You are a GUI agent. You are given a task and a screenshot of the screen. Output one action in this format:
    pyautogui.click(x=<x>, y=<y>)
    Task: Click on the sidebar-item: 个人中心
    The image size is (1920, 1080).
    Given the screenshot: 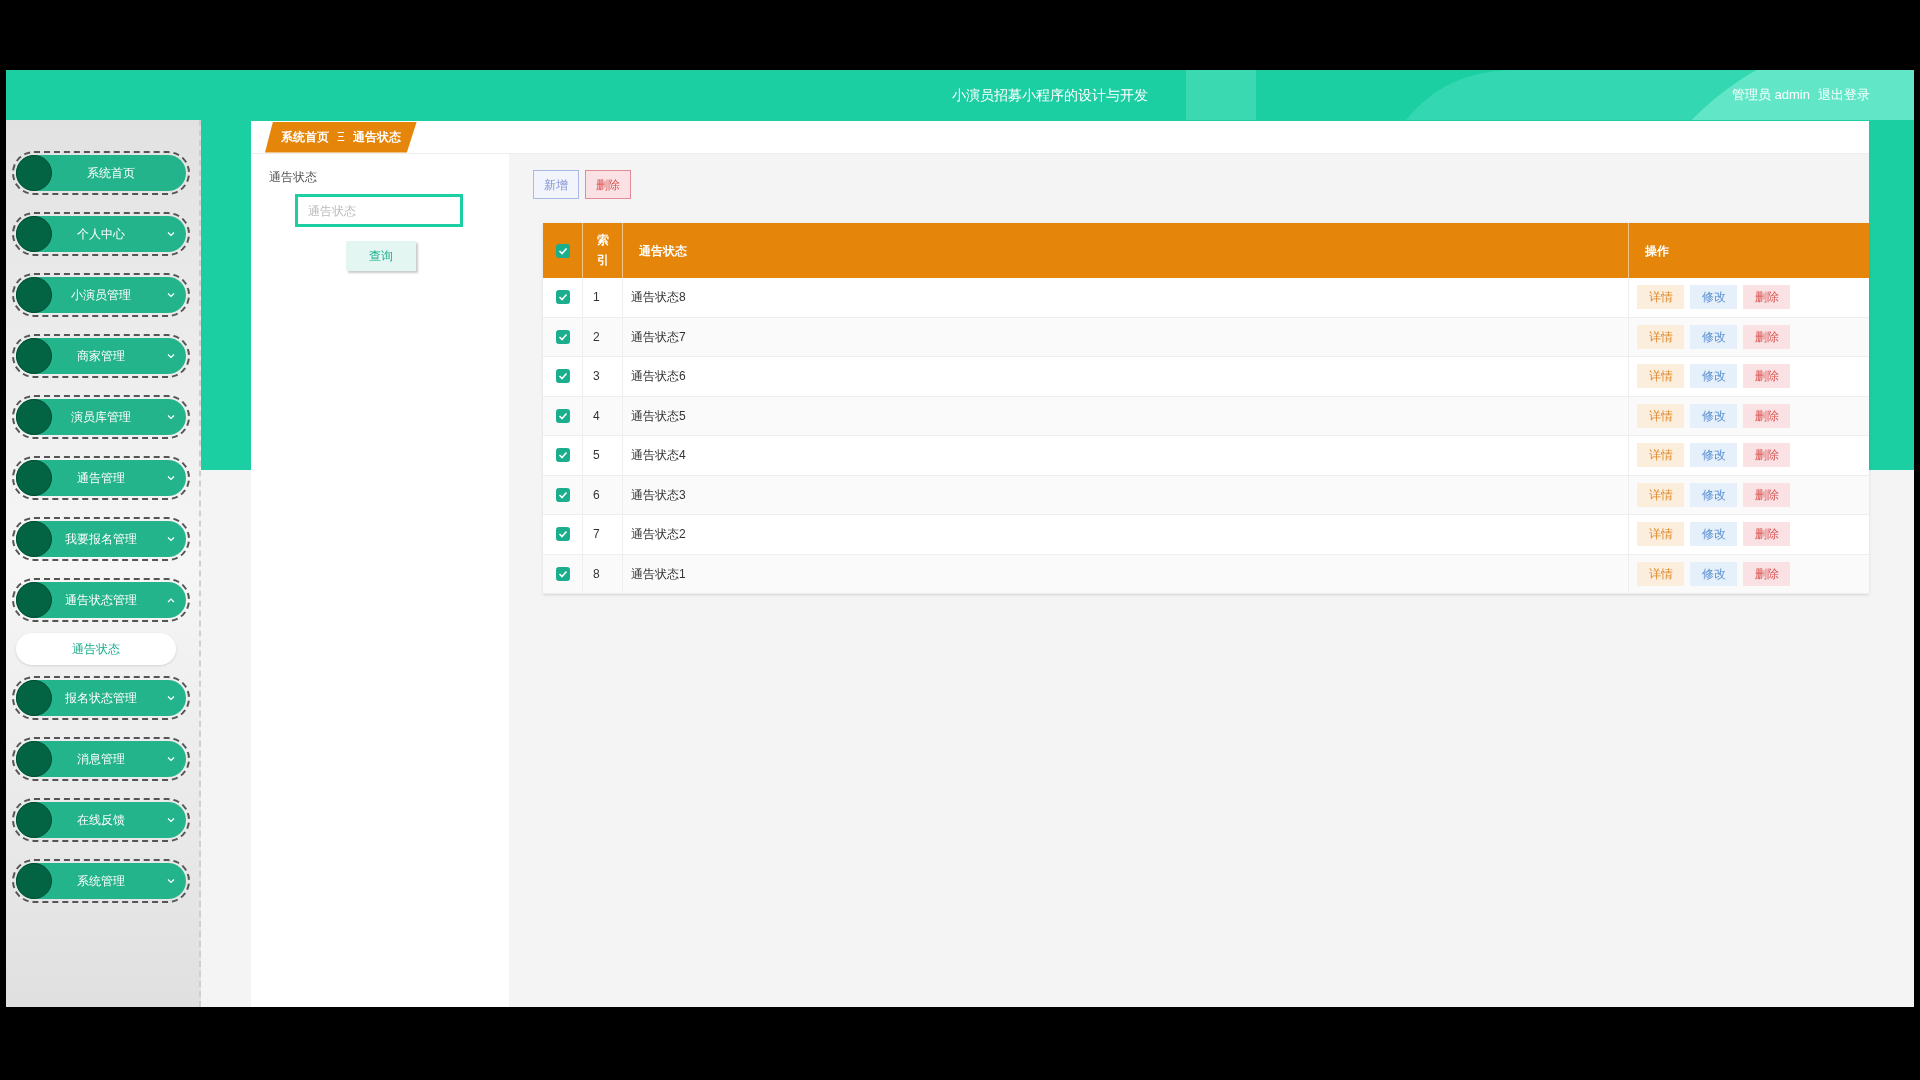 What is the action you would take?
    pyautogui.click(x=101, y=234)
    